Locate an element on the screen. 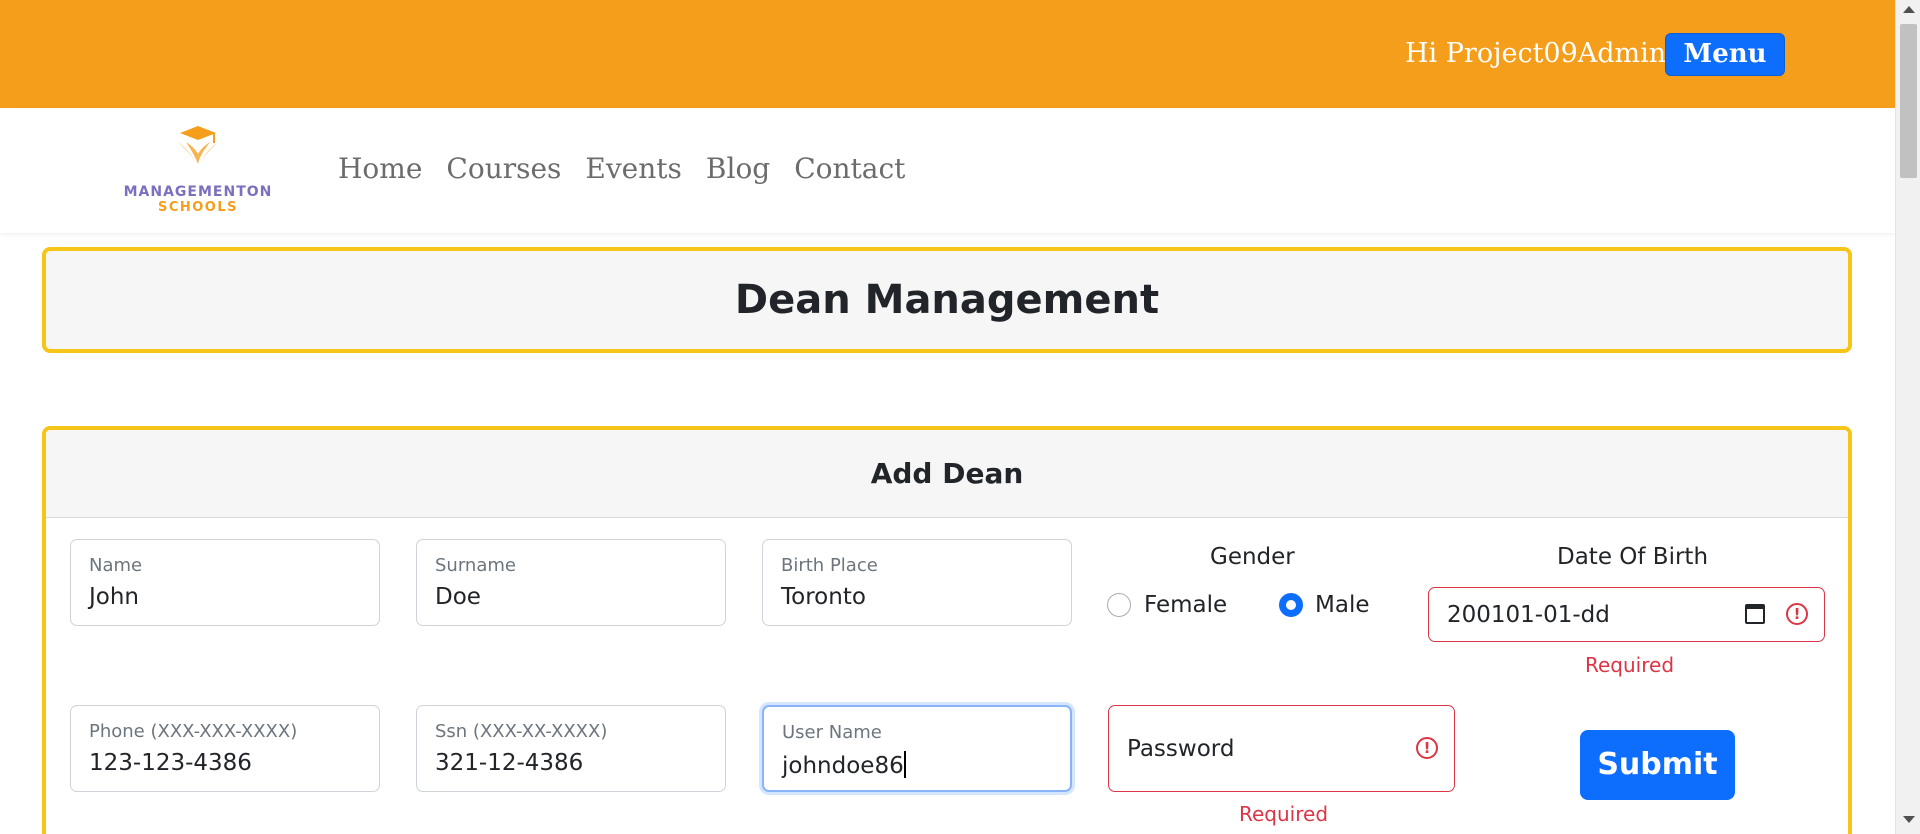  top-bar: Hi Project09Admin Menu is located at coordinates (947, 54).